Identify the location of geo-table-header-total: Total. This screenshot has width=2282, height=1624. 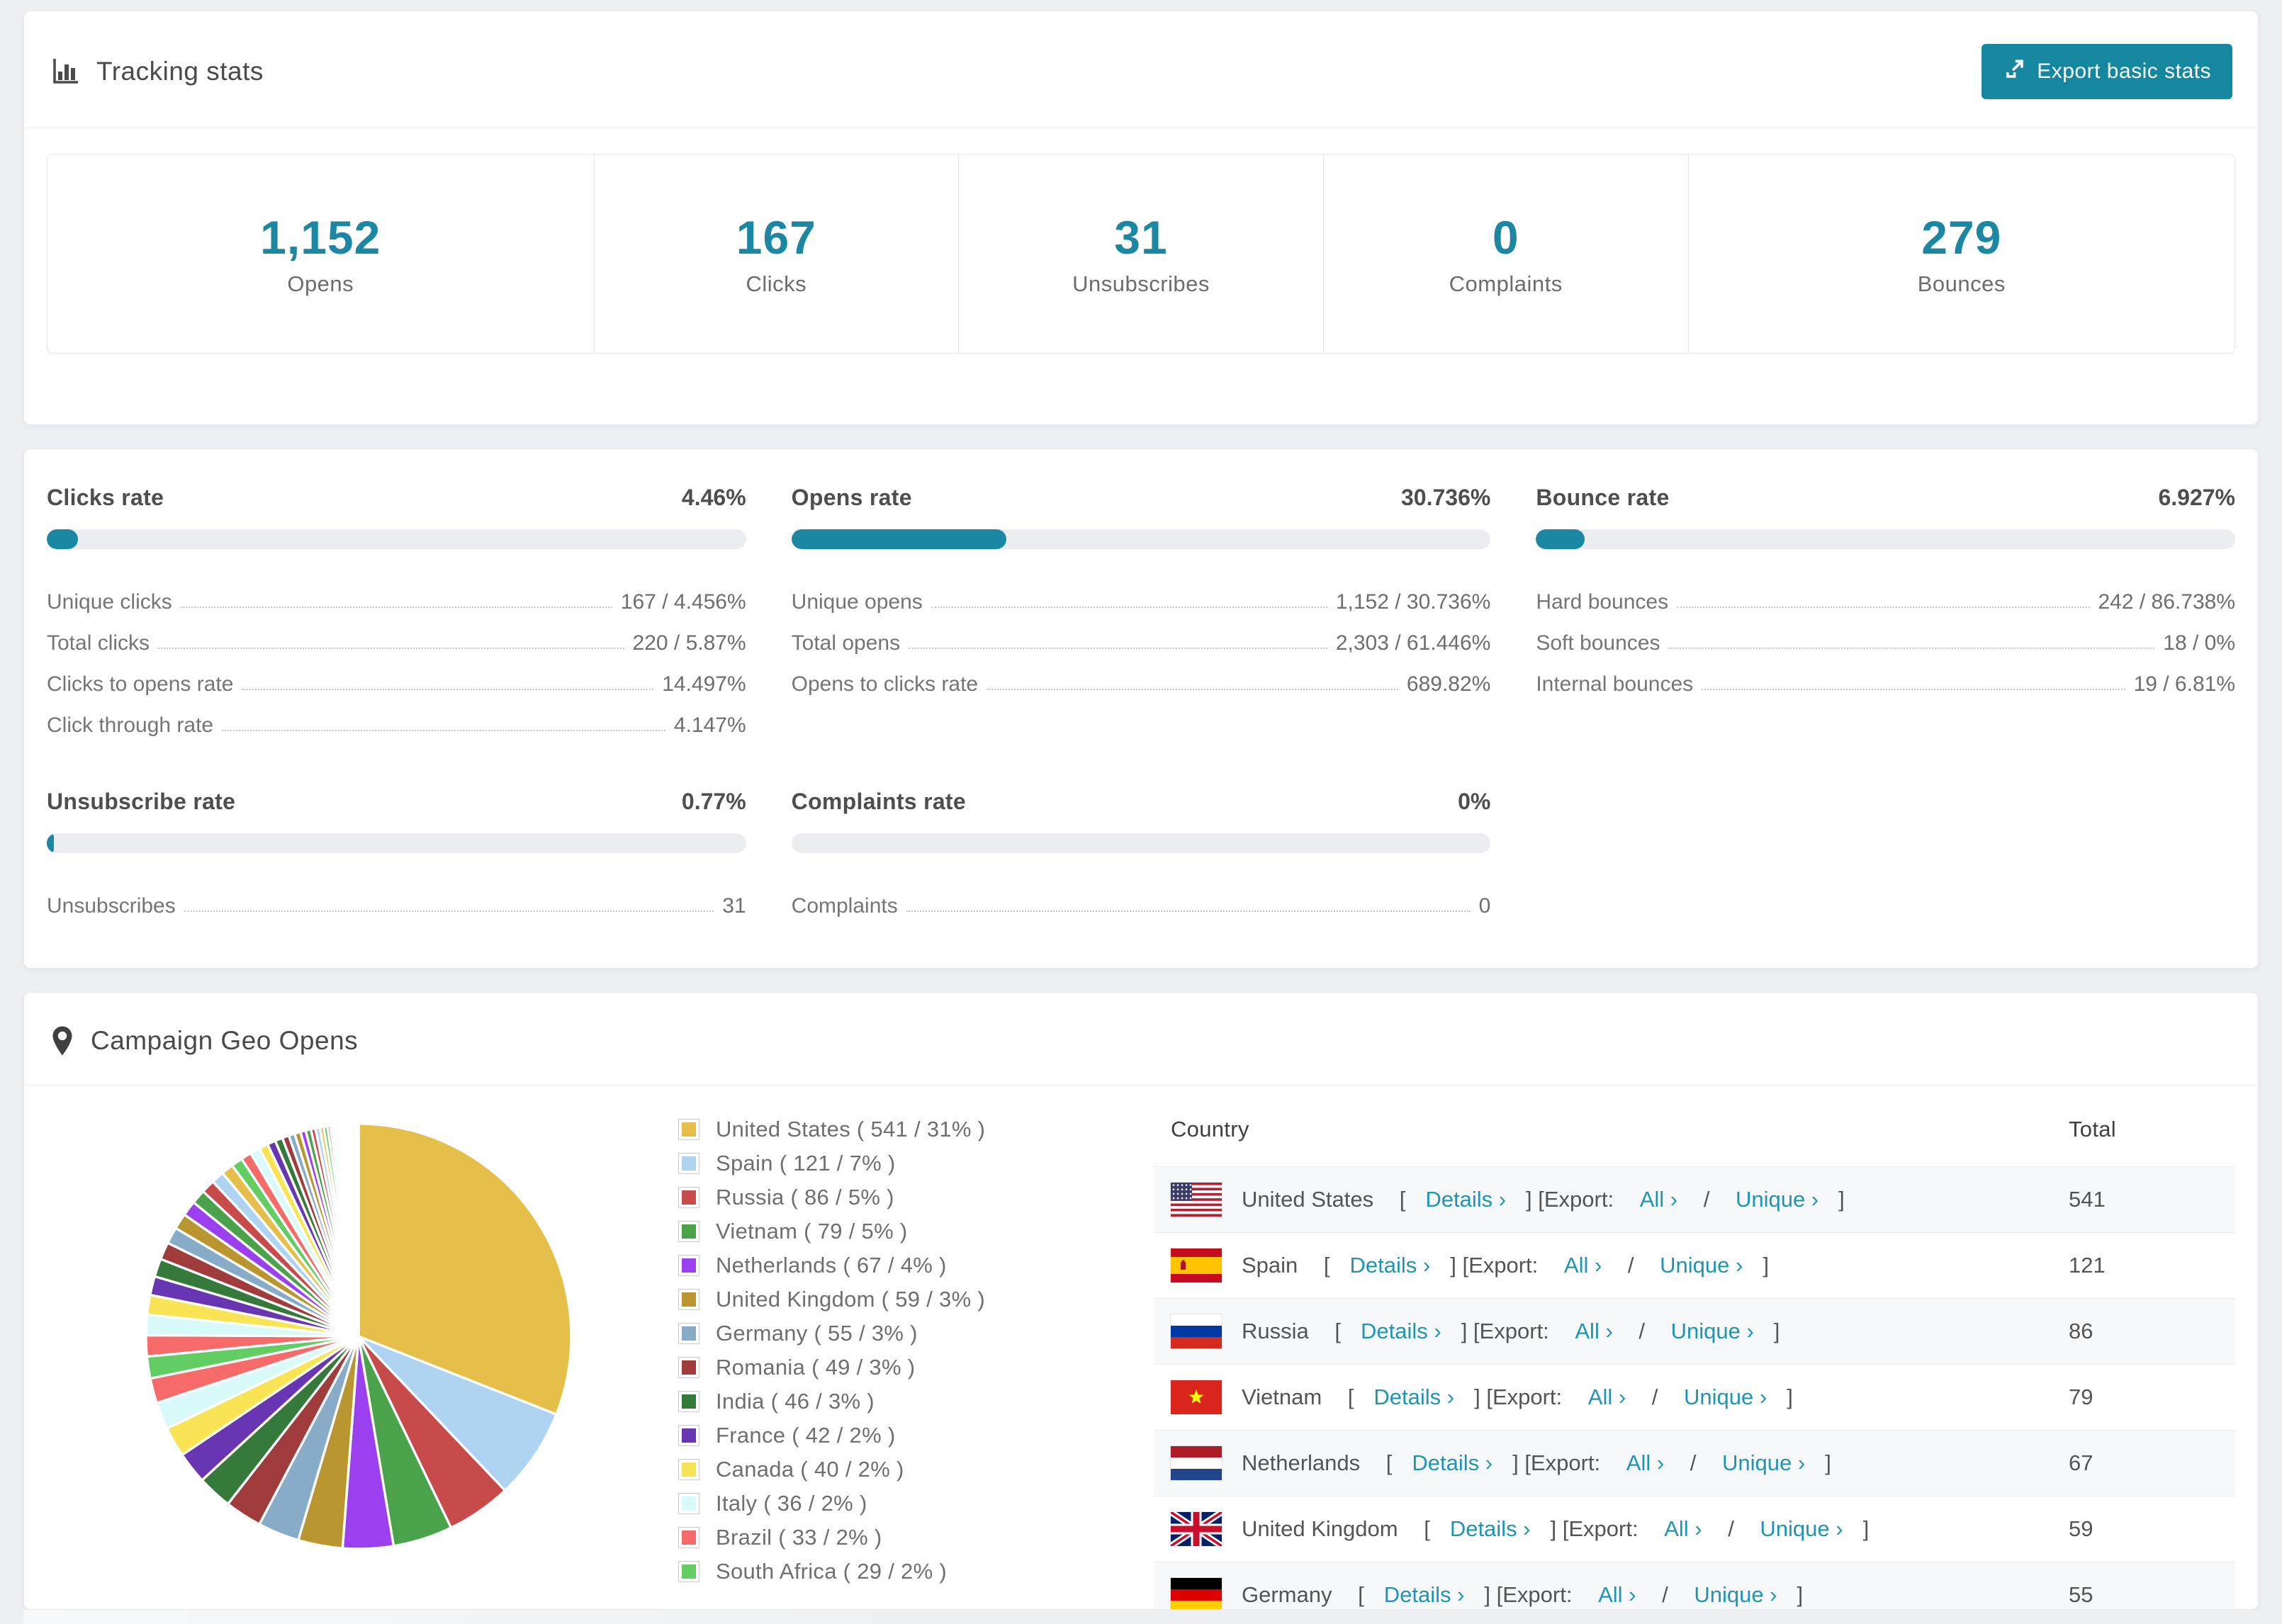
(2092, 1129).